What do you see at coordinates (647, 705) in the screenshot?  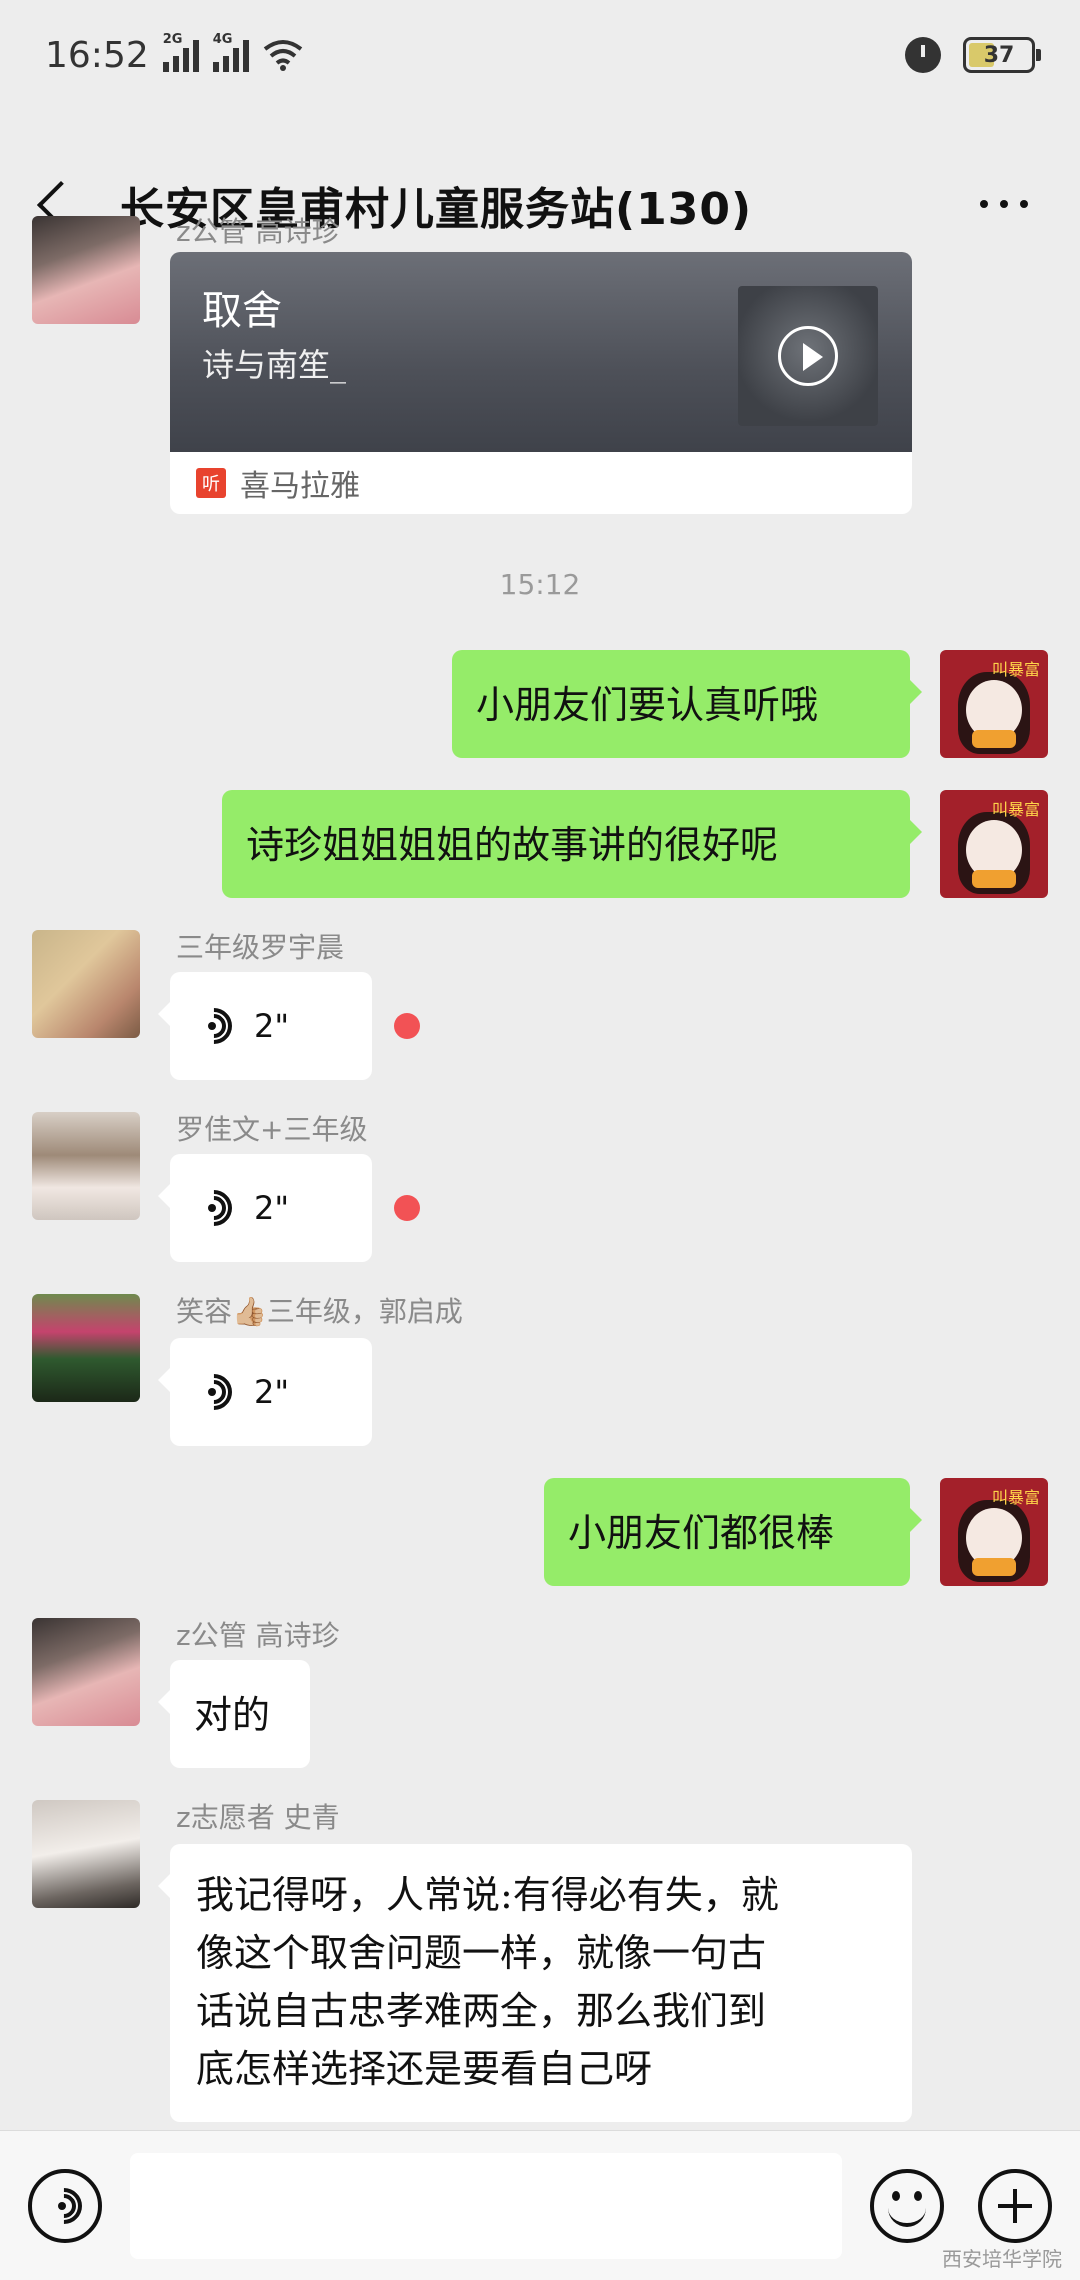 I see `message-text: 小朋友们要认真听哦` at bounding box center [647, 705].